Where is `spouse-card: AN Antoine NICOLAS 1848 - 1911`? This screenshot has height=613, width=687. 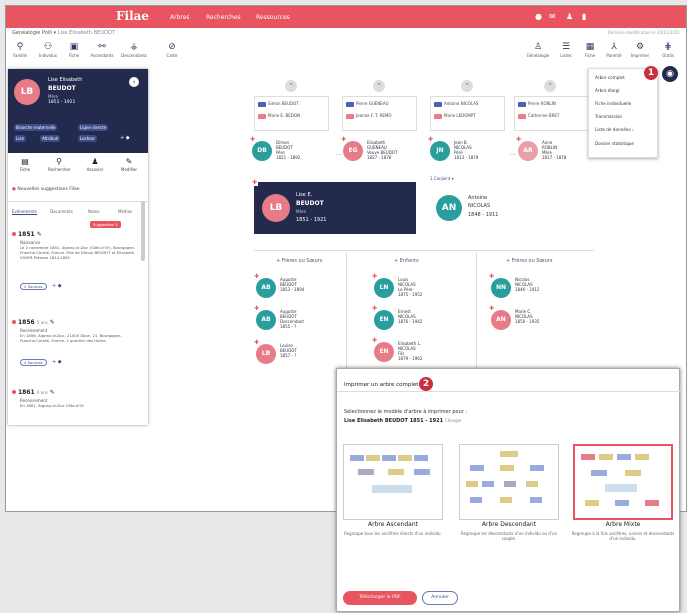
spouse-card: AN Antoine NICOLAS 1848 - 1911 is located at coordinates (476, 208).